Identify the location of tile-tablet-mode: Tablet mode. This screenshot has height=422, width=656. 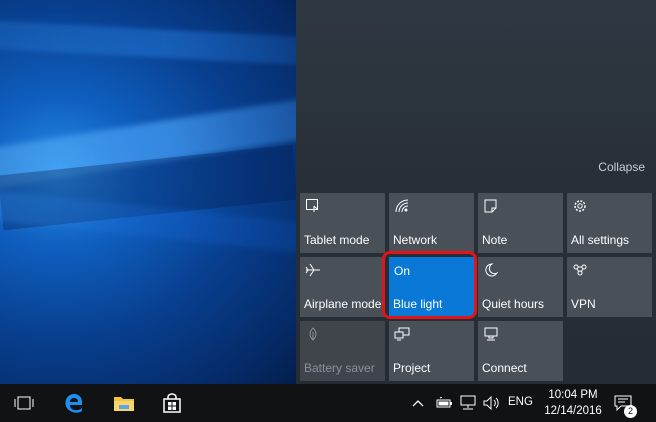
(342, 223).